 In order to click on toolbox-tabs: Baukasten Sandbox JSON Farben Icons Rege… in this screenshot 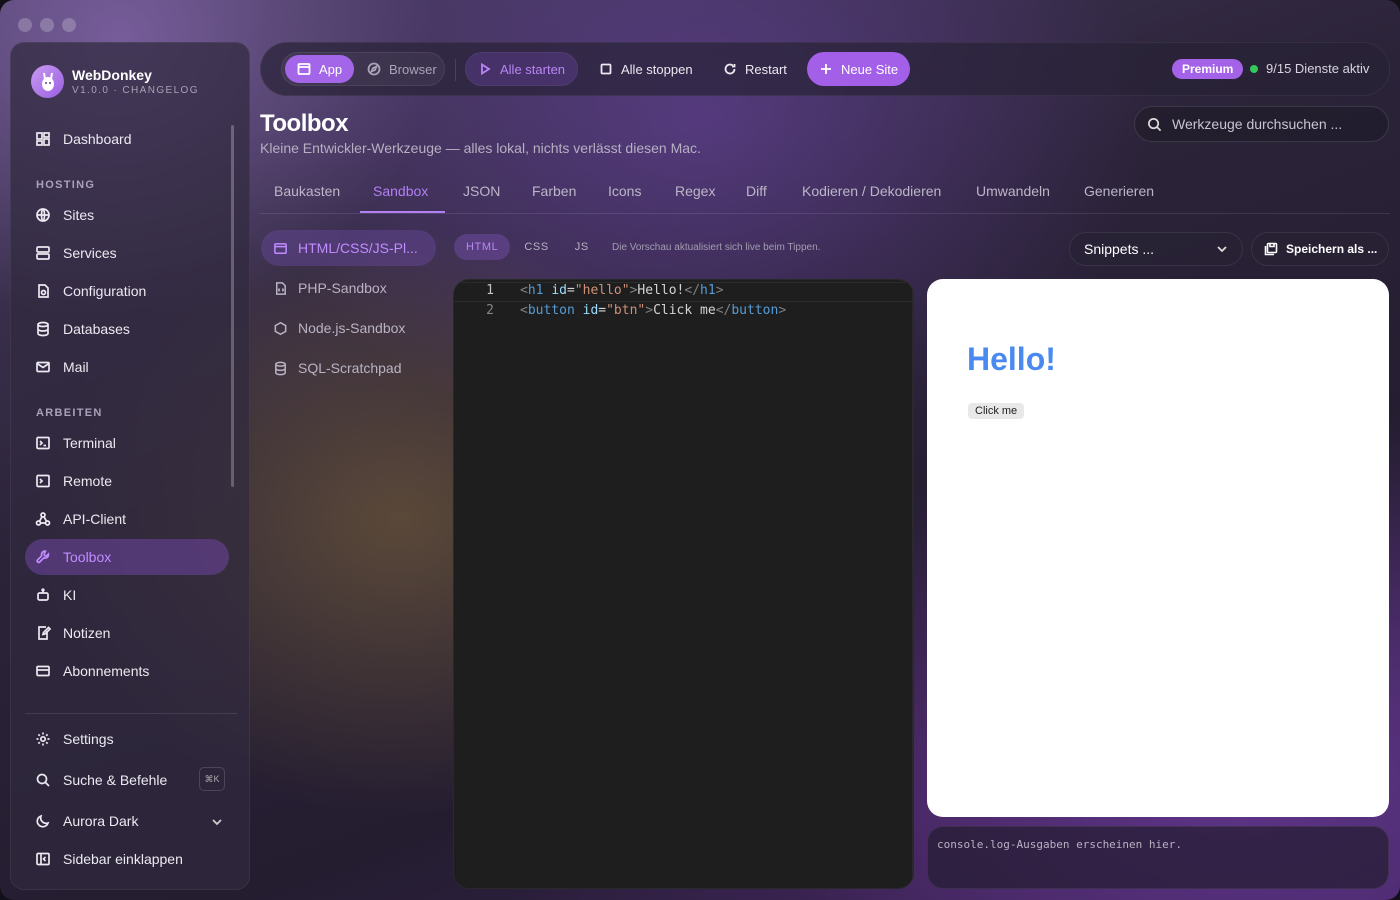, I will do `click(825, 194)`.